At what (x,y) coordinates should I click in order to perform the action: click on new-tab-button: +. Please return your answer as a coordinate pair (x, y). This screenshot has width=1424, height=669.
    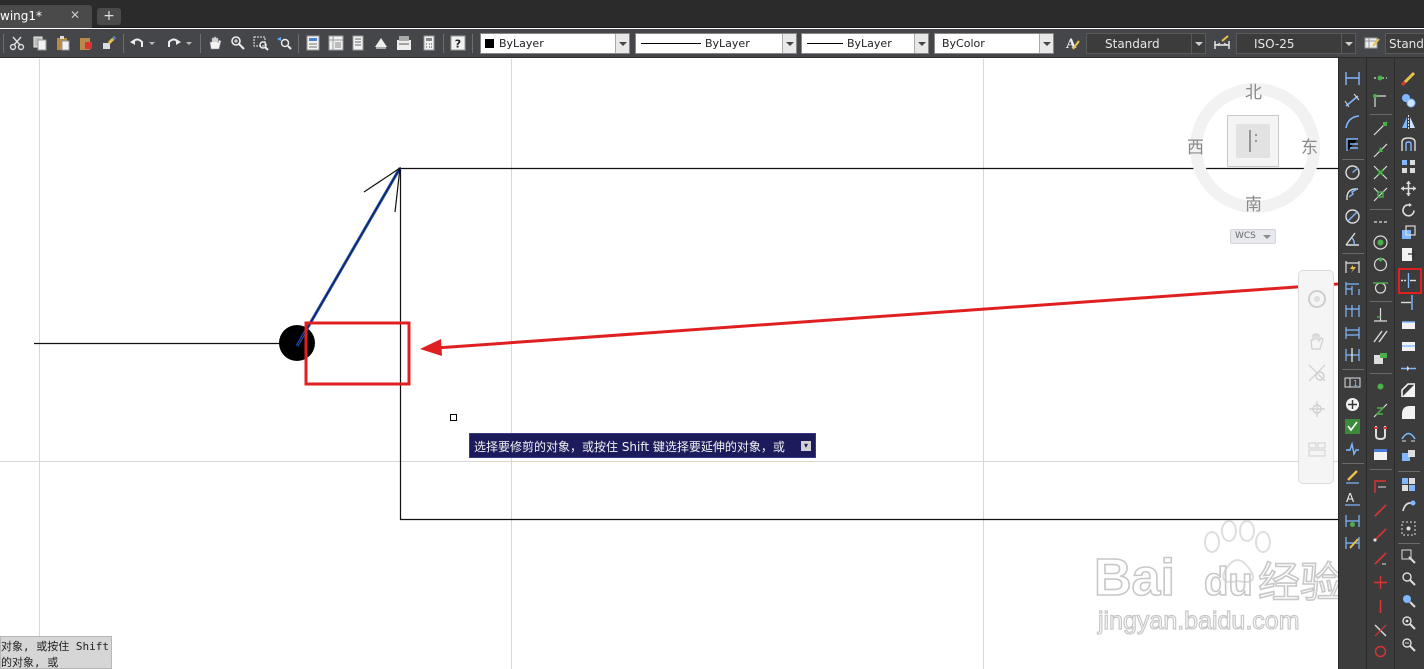
    Looking at the image, I should click on (109, 16).